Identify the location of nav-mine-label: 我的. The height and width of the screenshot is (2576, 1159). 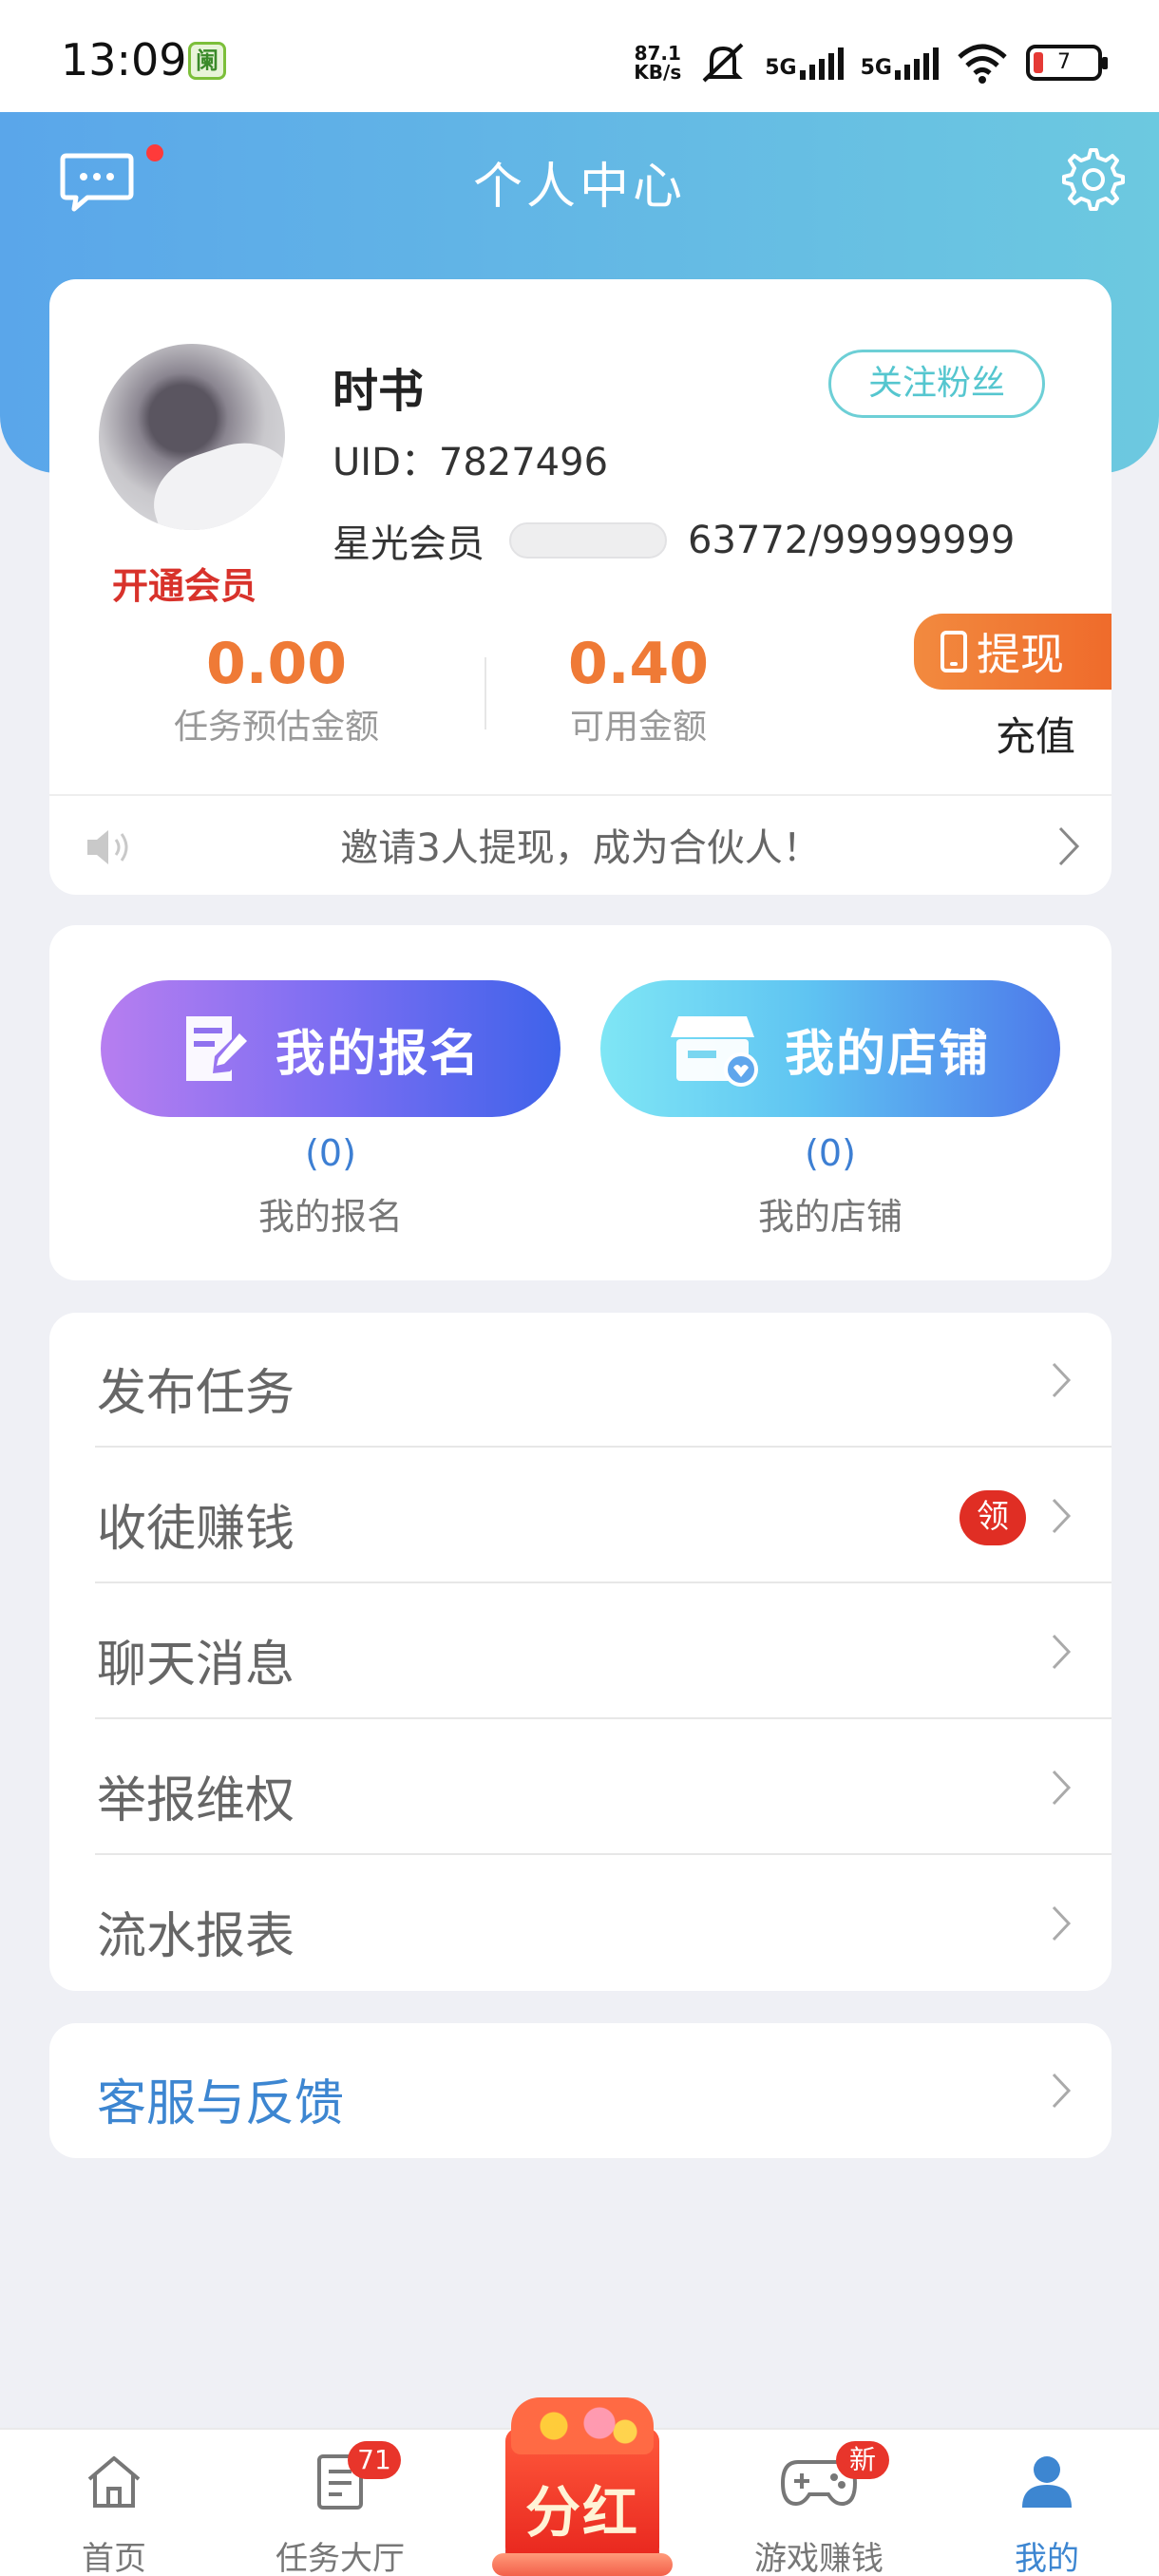
(1047, 2558).